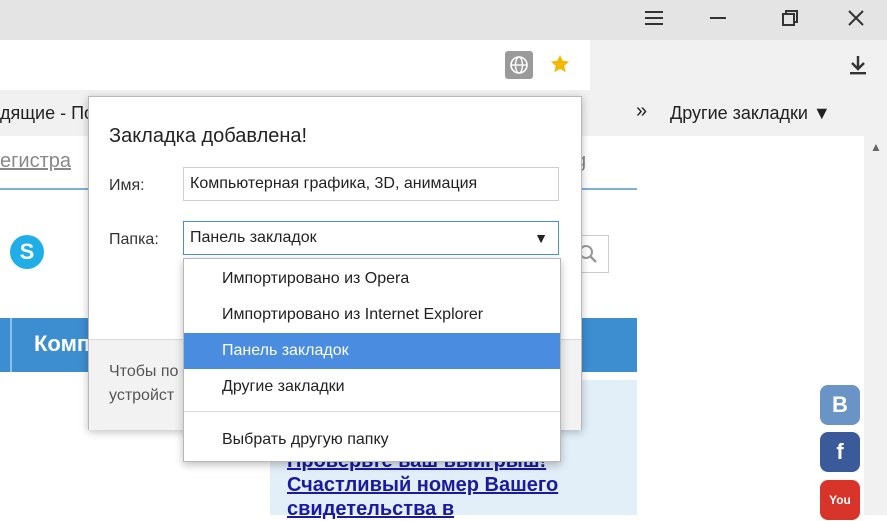  I want to click on folder-select-value: Панель закладок, so click(253, 237).